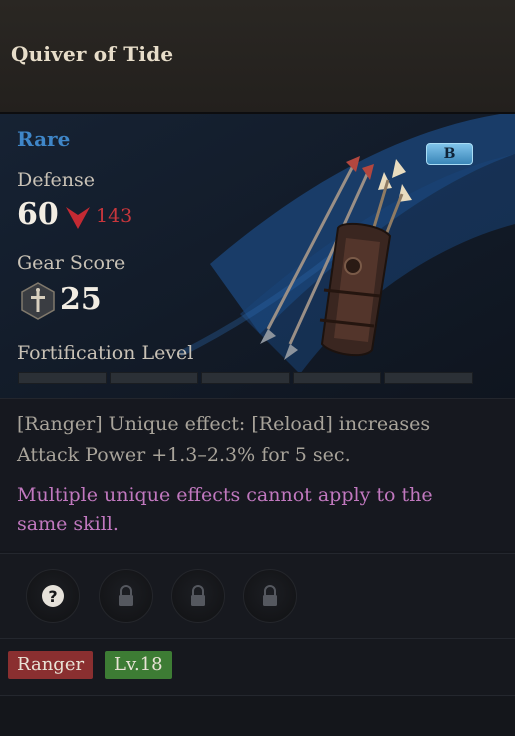  What do you see at coordinates (38, 301) in the screenshot?
I see `gear-score-icon` at bounding box center [38, 301].